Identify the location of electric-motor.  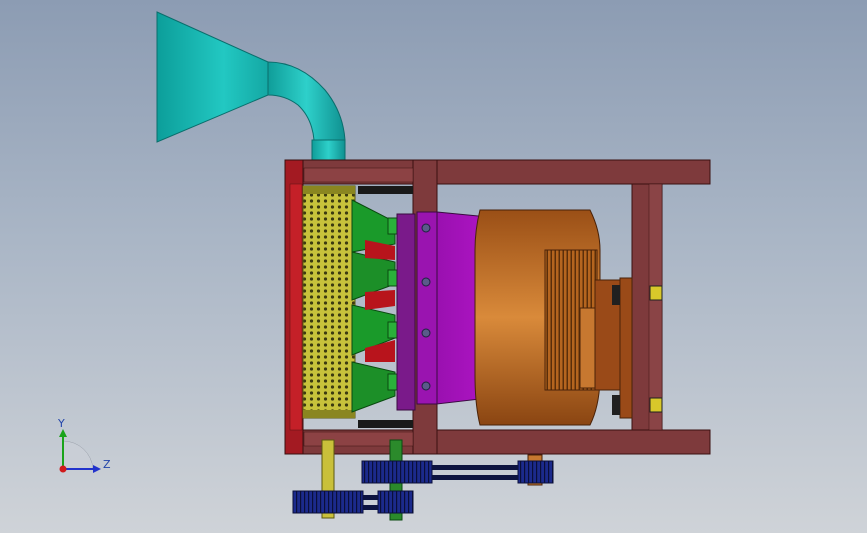
(552, 317).